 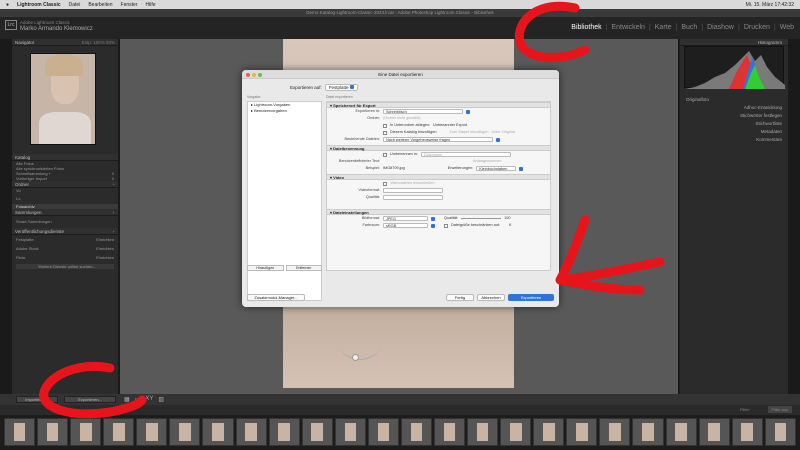 I want to click on cancel-button: Abbrechen, so click(x=491, y=297).